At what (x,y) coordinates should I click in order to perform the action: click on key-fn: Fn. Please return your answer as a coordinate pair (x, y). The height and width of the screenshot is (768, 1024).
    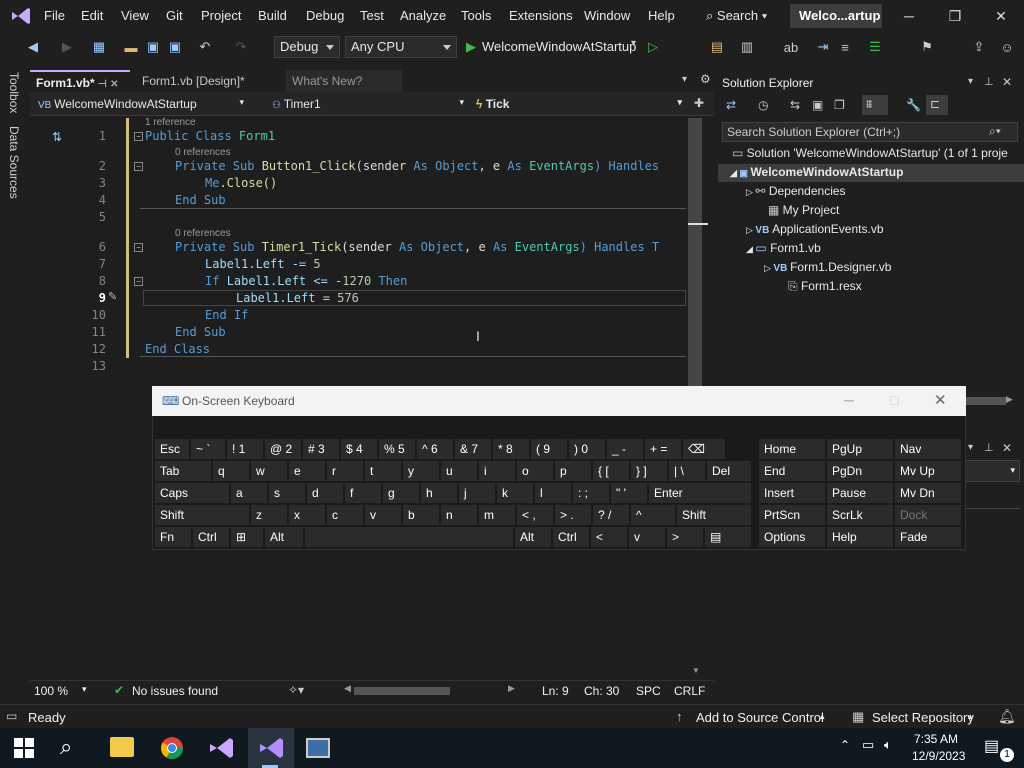
    Looking at the image, I should click on (173, 537).